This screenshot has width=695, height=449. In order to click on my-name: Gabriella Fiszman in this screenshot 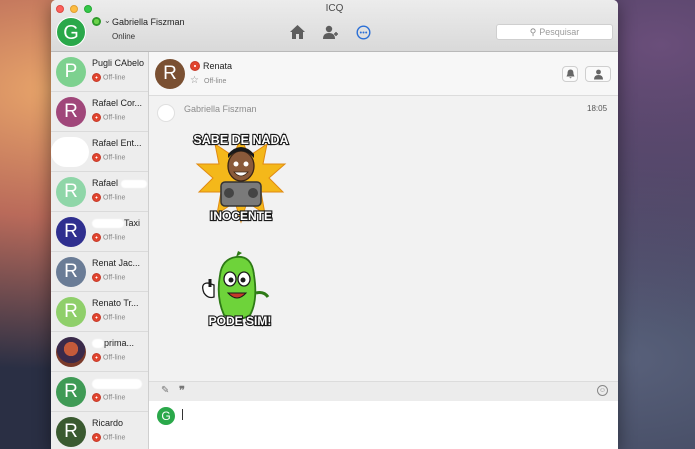, I will do `click(148, 22)`.